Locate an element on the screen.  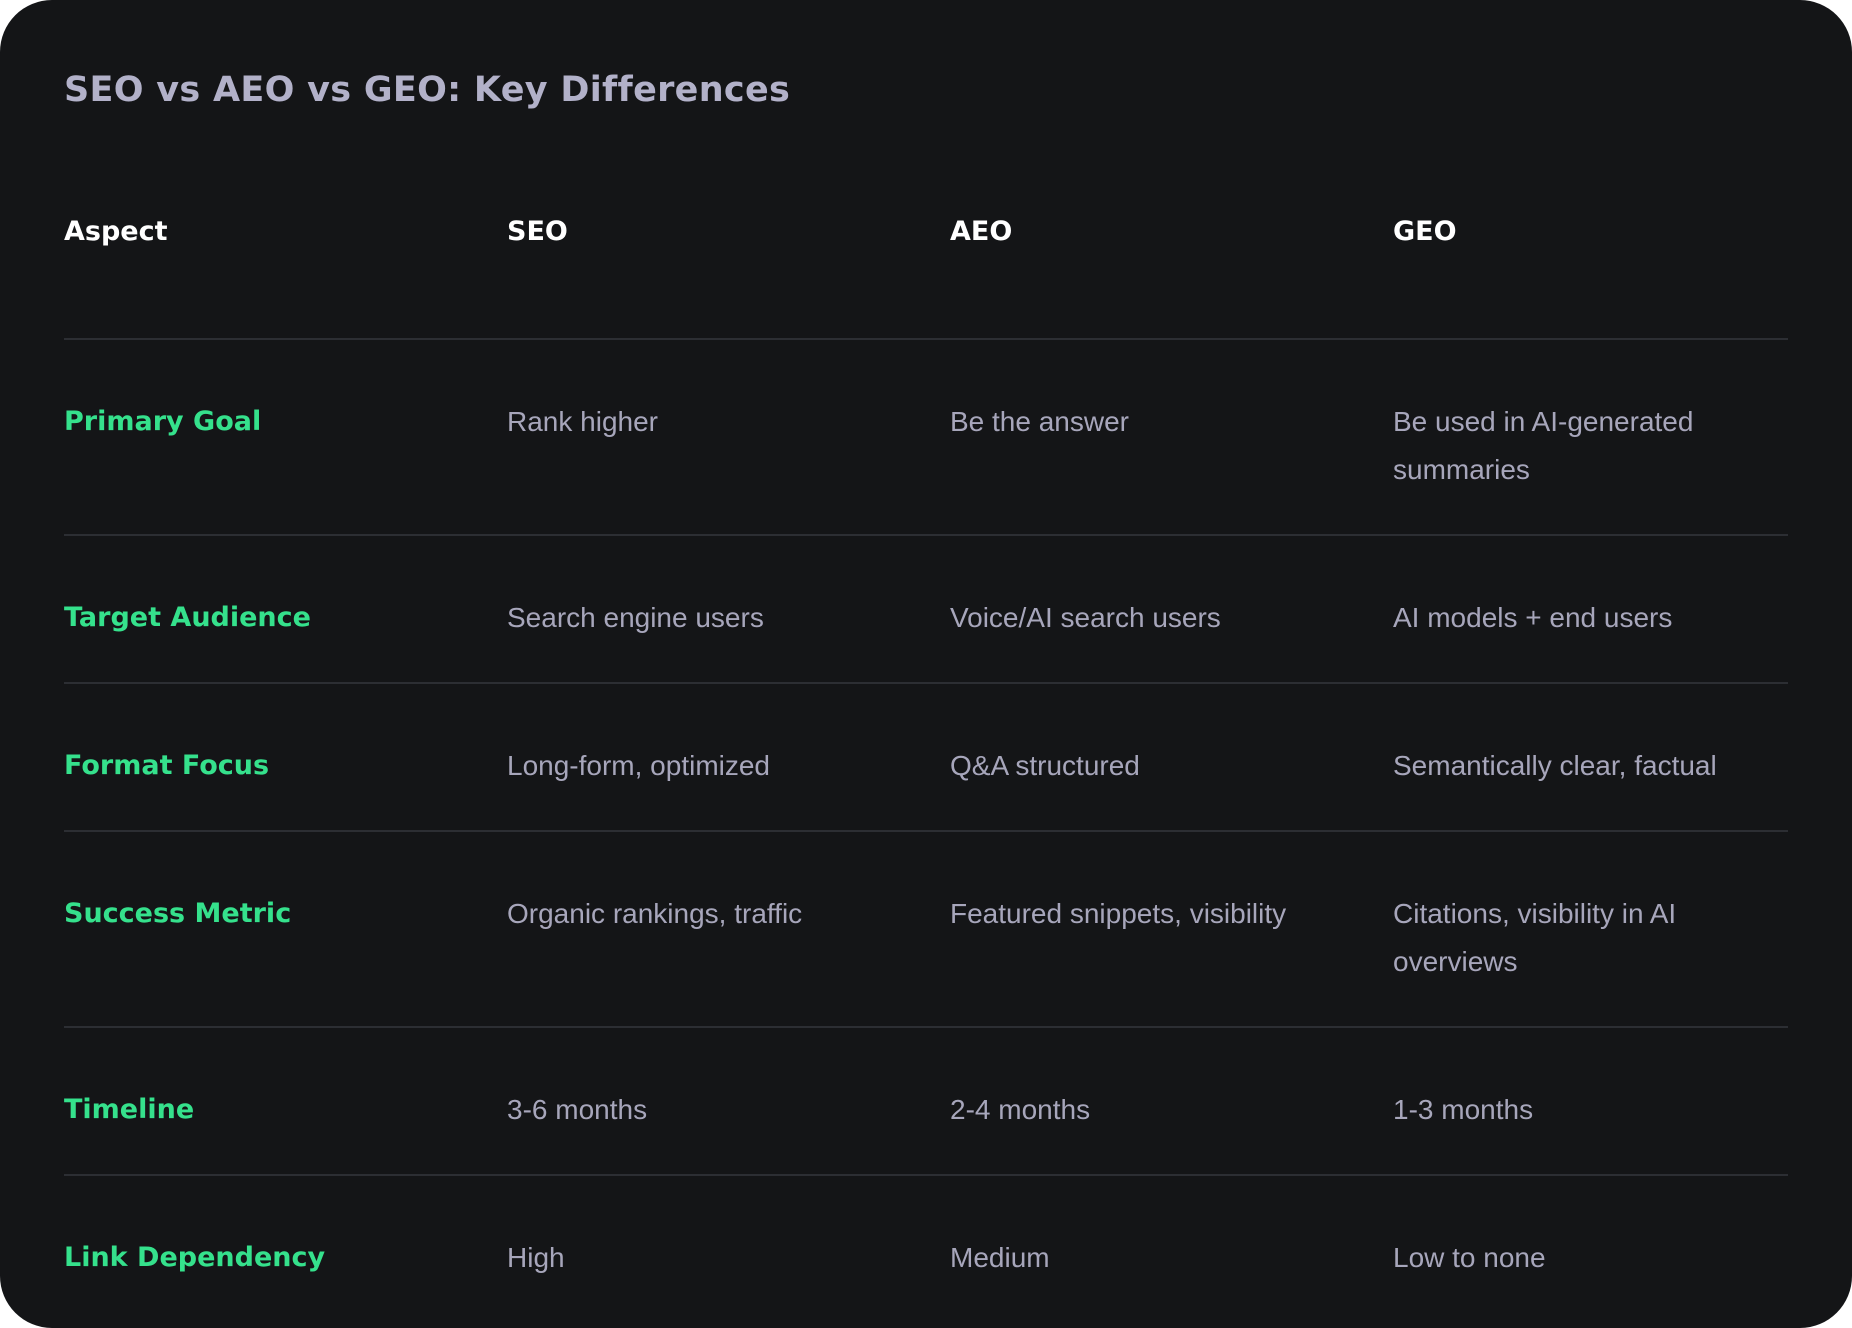
row-aspect: Format Focus is located at coordinates (285, 757).